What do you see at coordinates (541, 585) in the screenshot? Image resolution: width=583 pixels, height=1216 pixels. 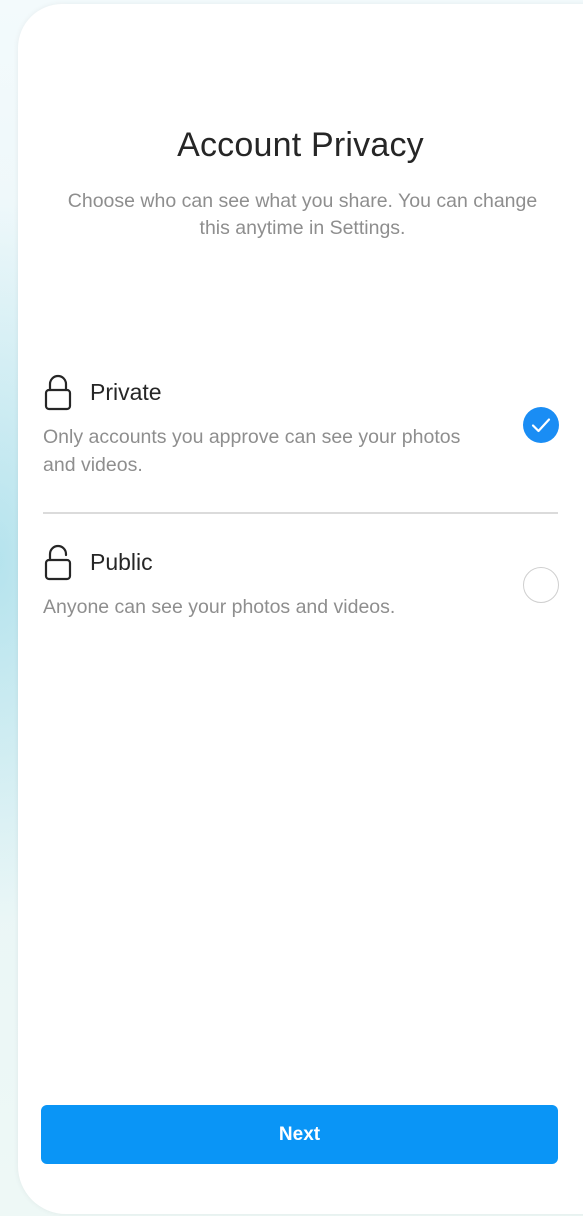 I see `radio-public-unselected` at bounding box center [541, 585].